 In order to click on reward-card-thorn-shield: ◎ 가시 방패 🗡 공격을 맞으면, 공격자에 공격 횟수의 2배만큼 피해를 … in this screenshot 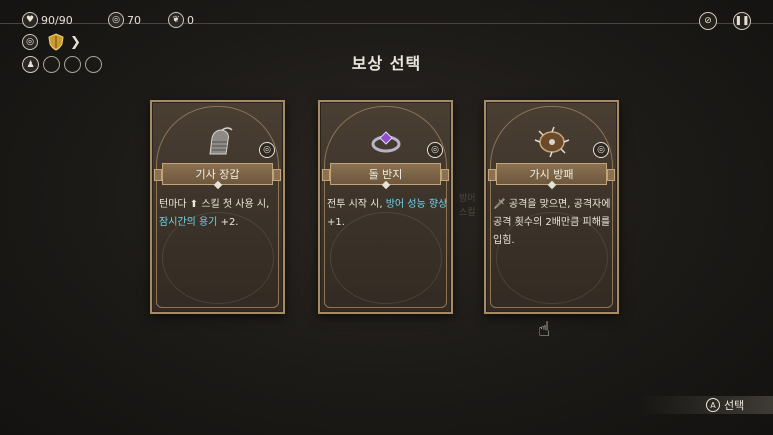, I will do `click(551, 207)`.